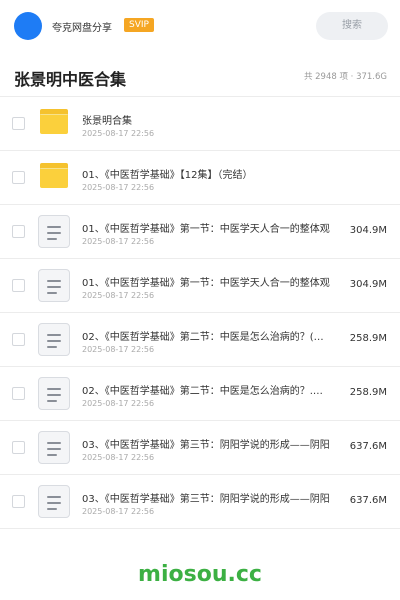 This screenshot has width=400, height=600. What do you see at coordinates (200, 27) in the screenshot?
I see `top-header: 夸克网盘分享 SVIP 搜索` at bounding box center [200, 27].